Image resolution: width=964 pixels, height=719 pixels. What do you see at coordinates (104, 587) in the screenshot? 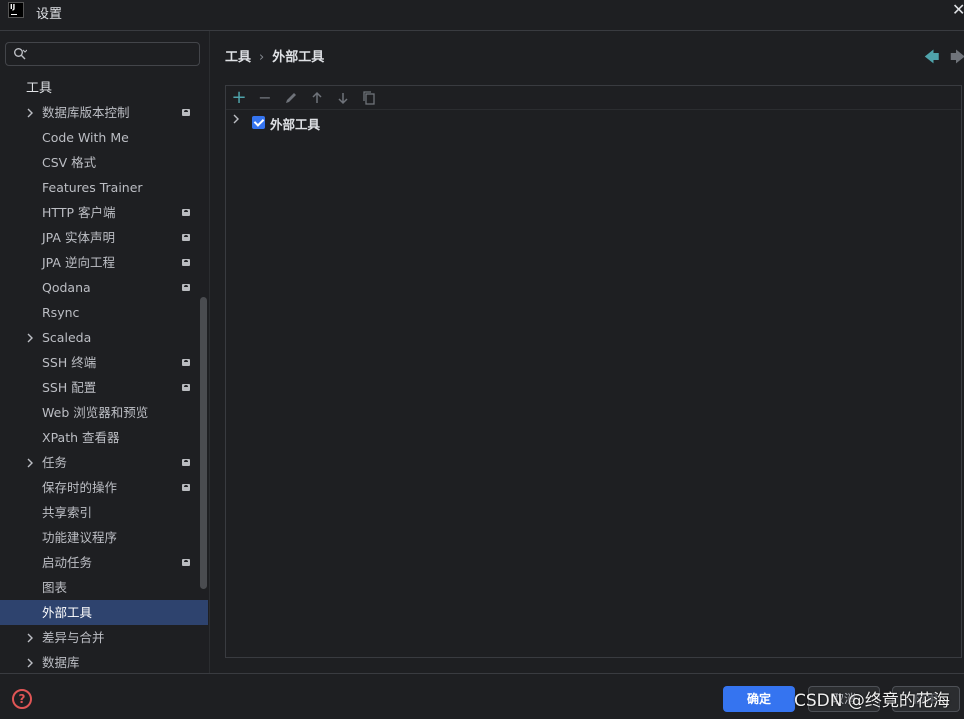
I see `sidebar-item: 图表` at bounding box center [104, 587].